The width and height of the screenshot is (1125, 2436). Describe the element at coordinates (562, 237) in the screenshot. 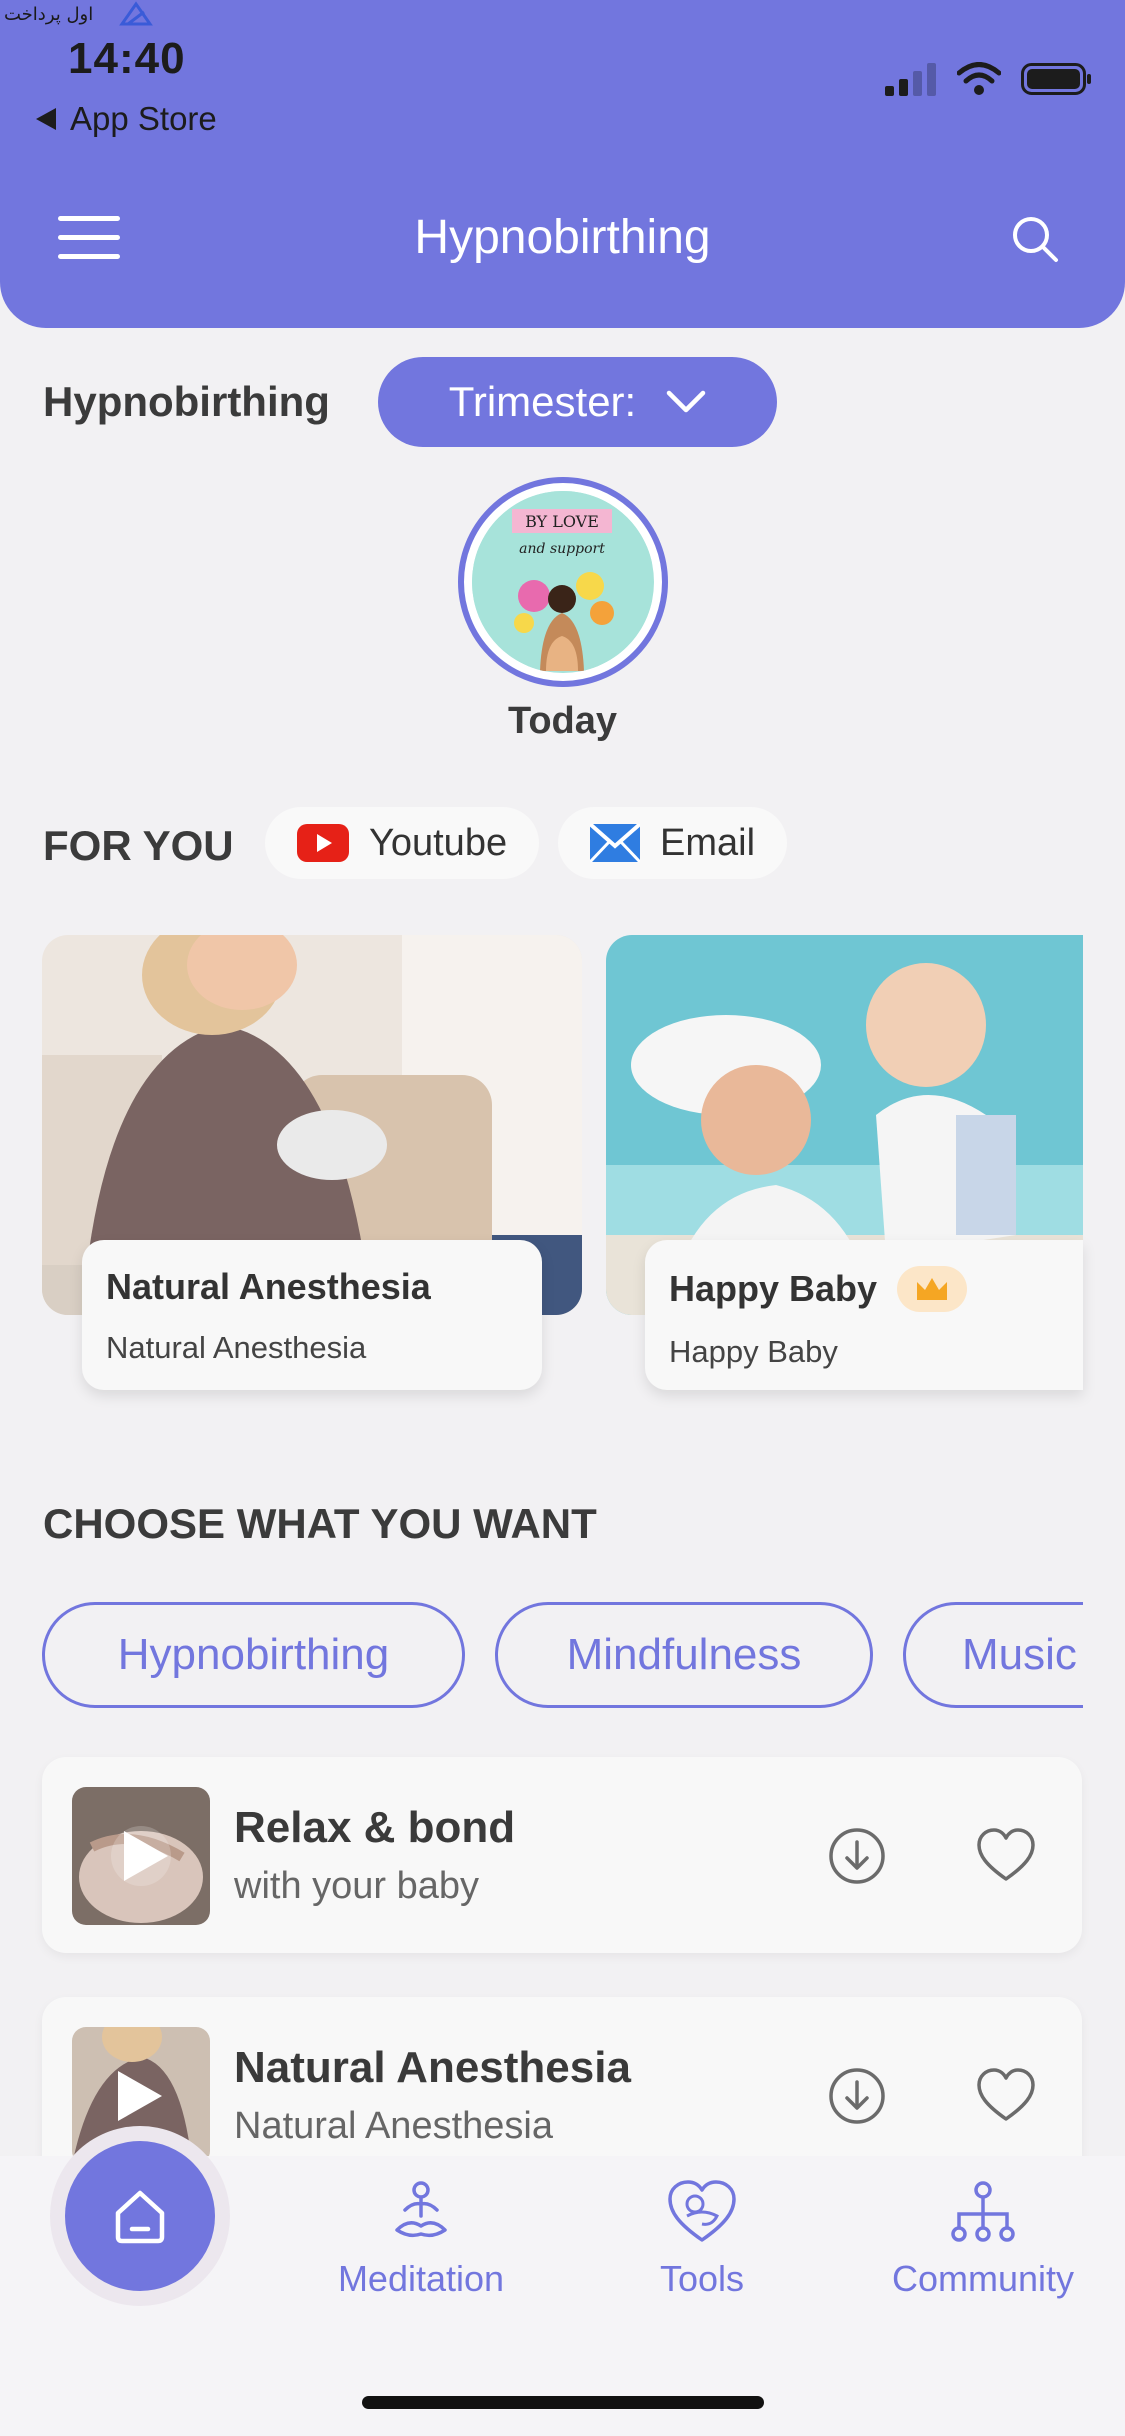

I see `page-title: Hypnobirthing` at that location.